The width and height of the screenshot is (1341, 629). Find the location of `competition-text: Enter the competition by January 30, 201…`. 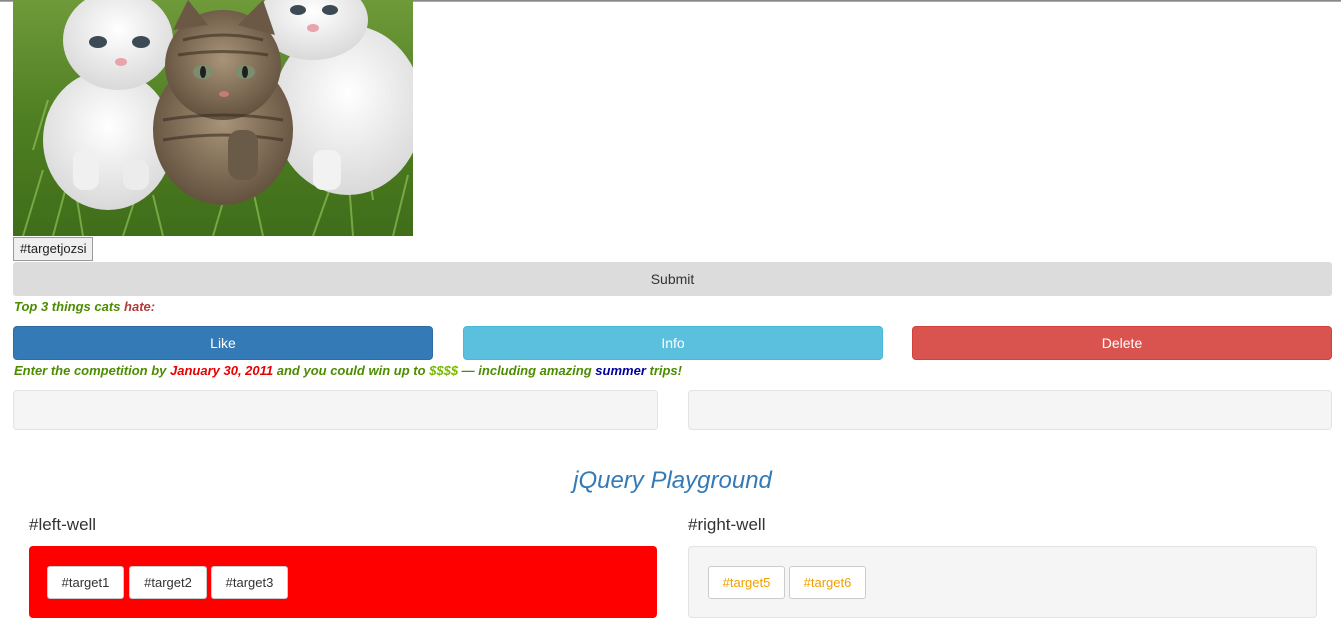

competition-text: Enter the competition by January 30, 201… is located at coordinates (348, 370).